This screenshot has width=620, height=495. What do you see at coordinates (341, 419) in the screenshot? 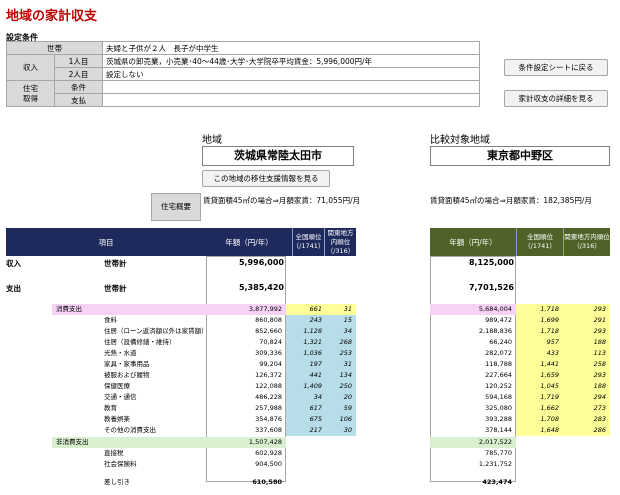
I see `item-metro-a: 106` at bounding box center [341, 419].